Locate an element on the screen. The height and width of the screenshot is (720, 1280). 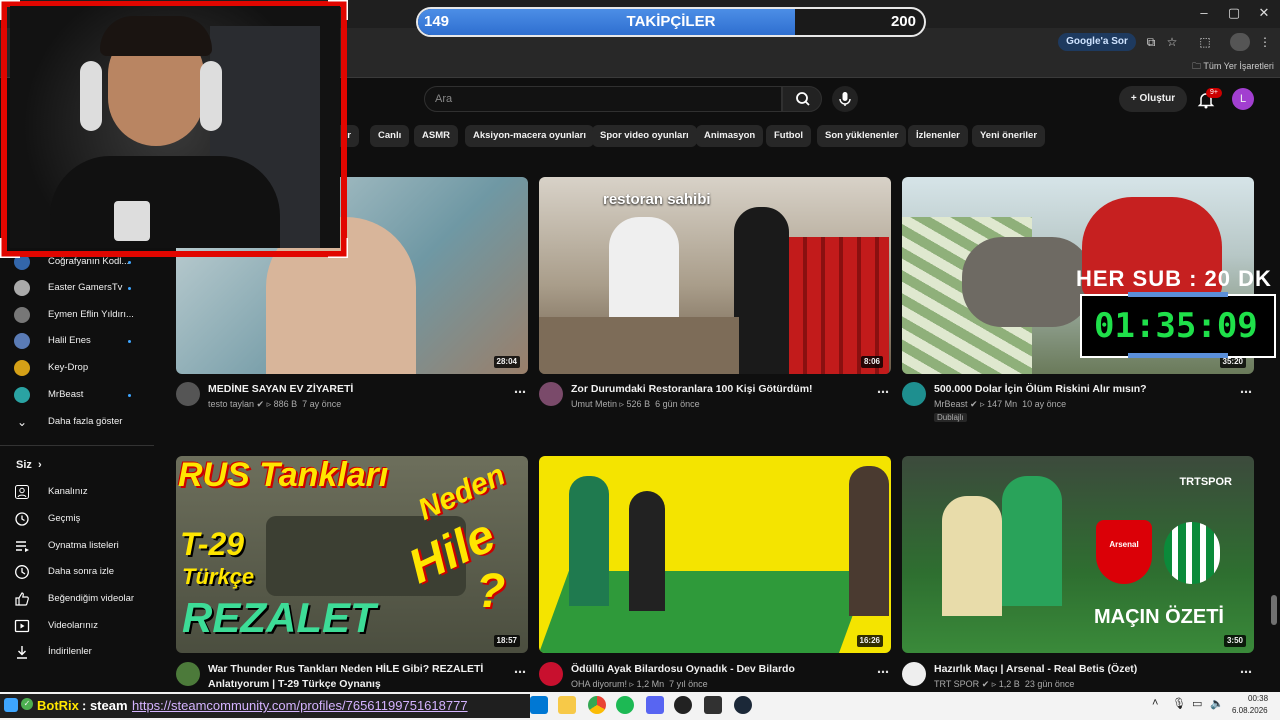
volume-icon: 🔈 is located at coordinates (1217, 703).